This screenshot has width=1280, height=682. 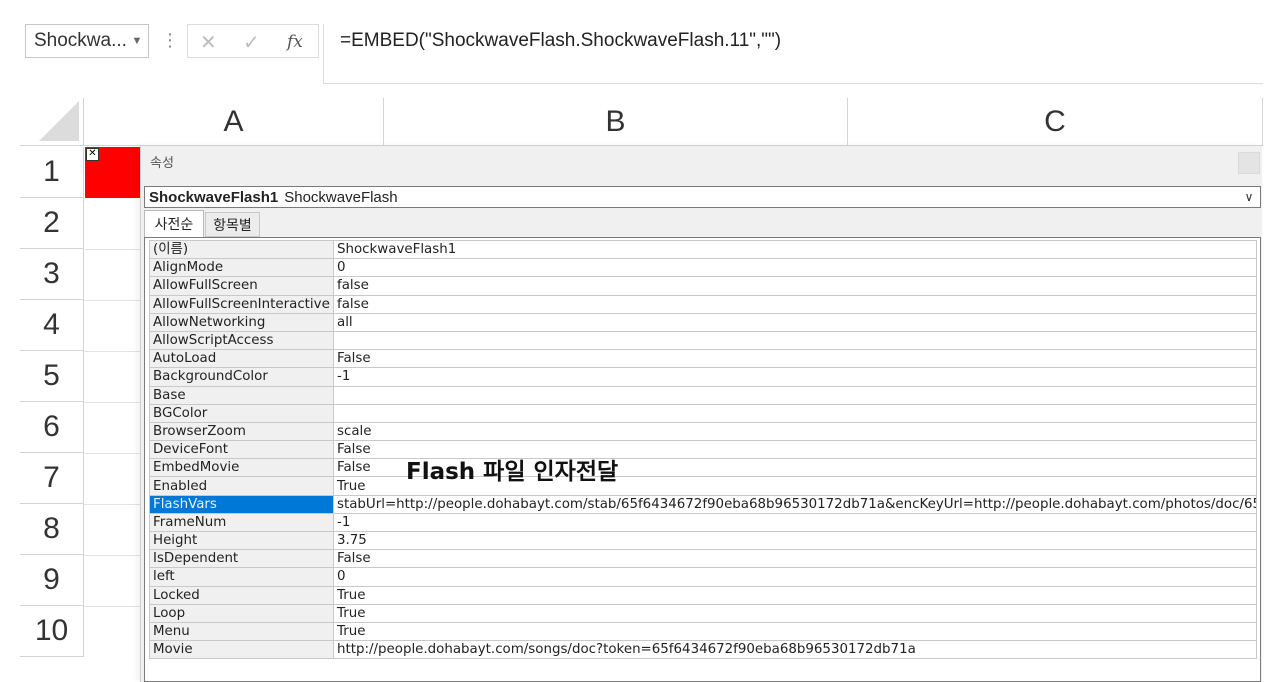 What do you see at coordinates (208, 42) in the screenshot?
I see `cancel-icon: ✕` at bounding box center [208, 42].